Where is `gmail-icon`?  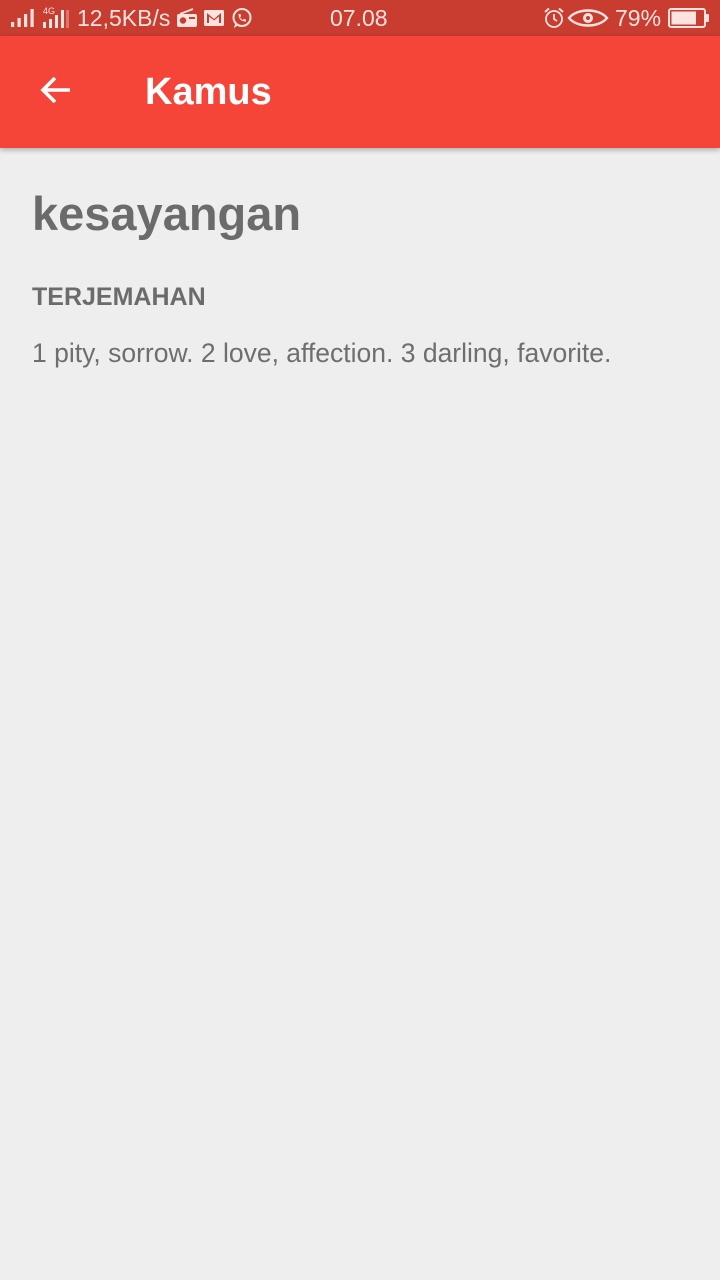 gmail-icon is located at coordinates (214, 18).